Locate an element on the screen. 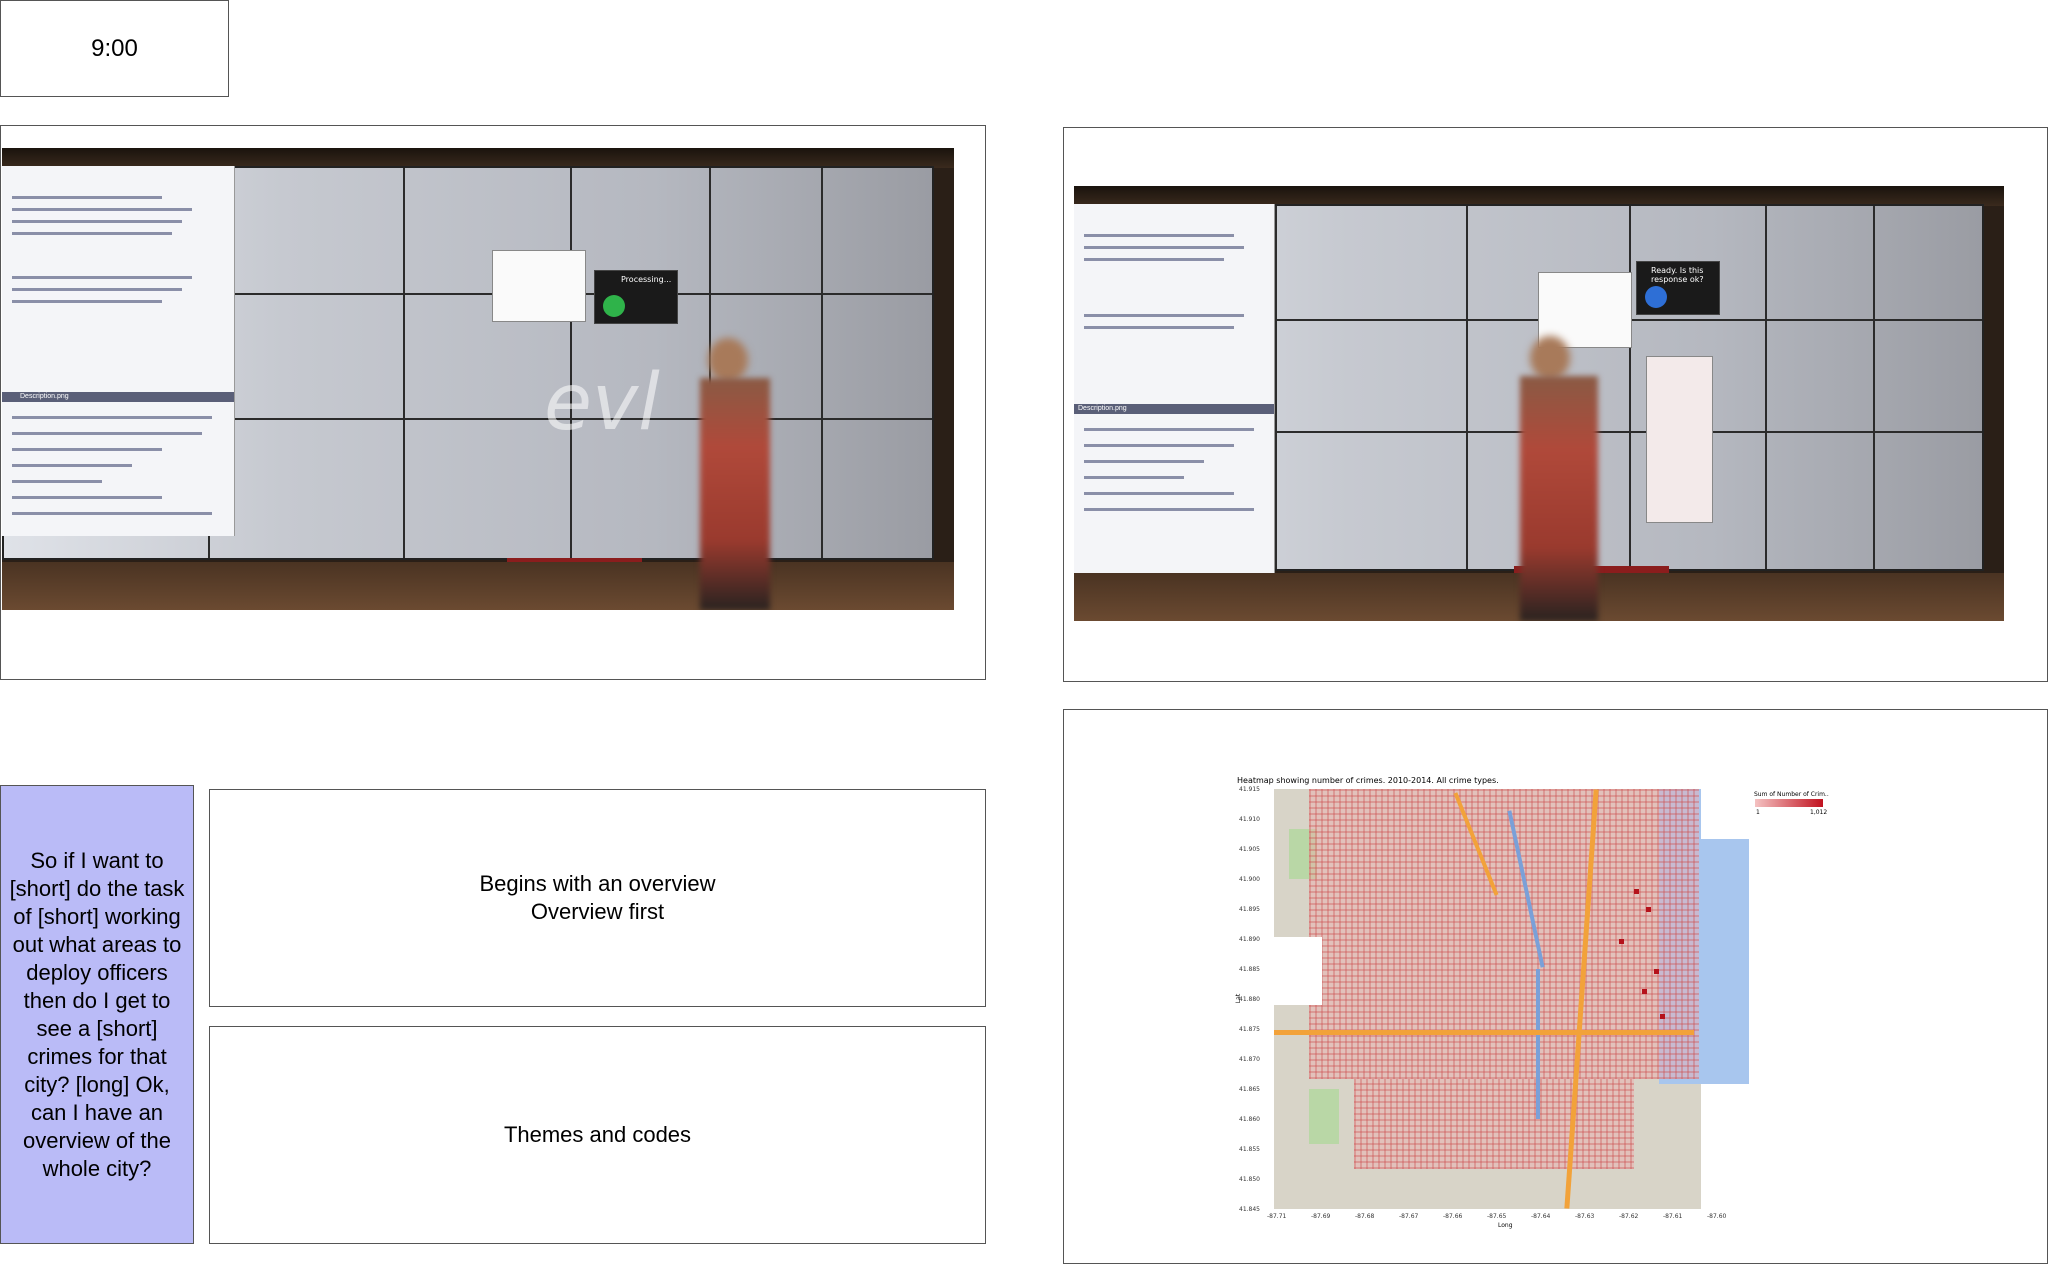  popup-text: Ready. Is this response ok? is located at coordinates (1677, 275).